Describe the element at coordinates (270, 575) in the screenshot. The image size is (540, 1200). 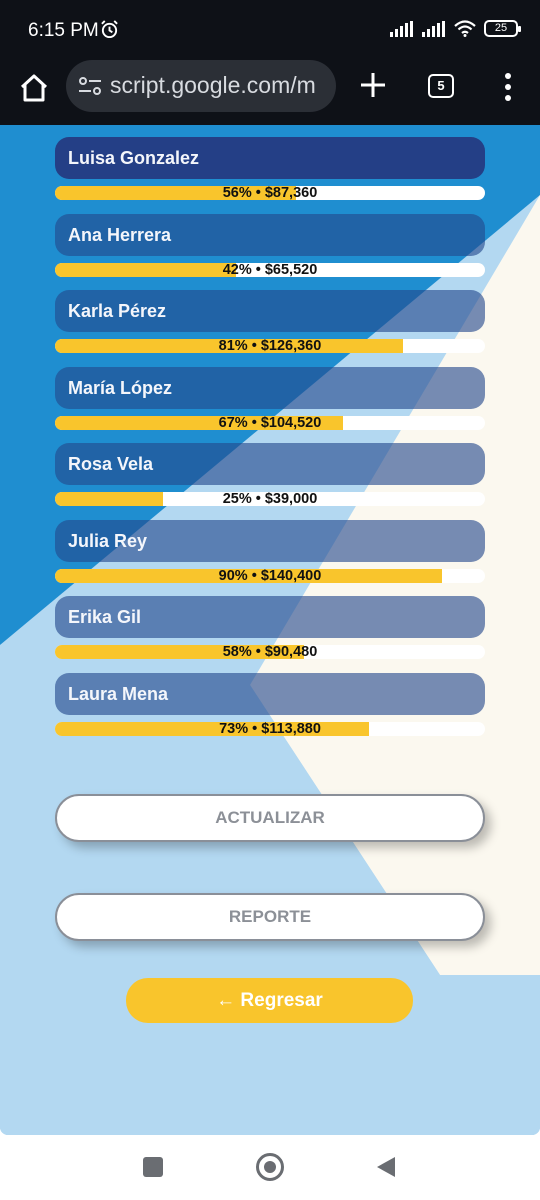
I see `progress-label: 90% • $140,400` at that location.